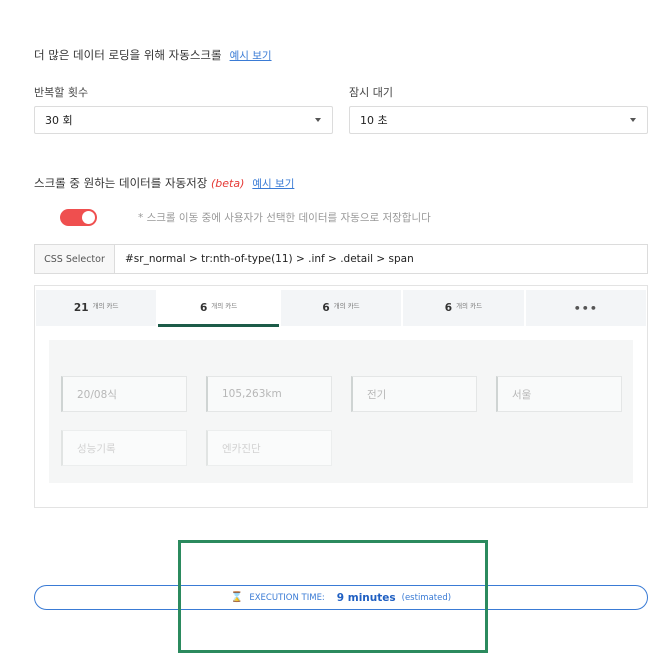 The height and width of the screenshot is (661, 669). I want to click on card-tabs: 21 개의 카드 6 개의 카드 6 개의 카드 6 개의 카드 •••, so click(341, 308).